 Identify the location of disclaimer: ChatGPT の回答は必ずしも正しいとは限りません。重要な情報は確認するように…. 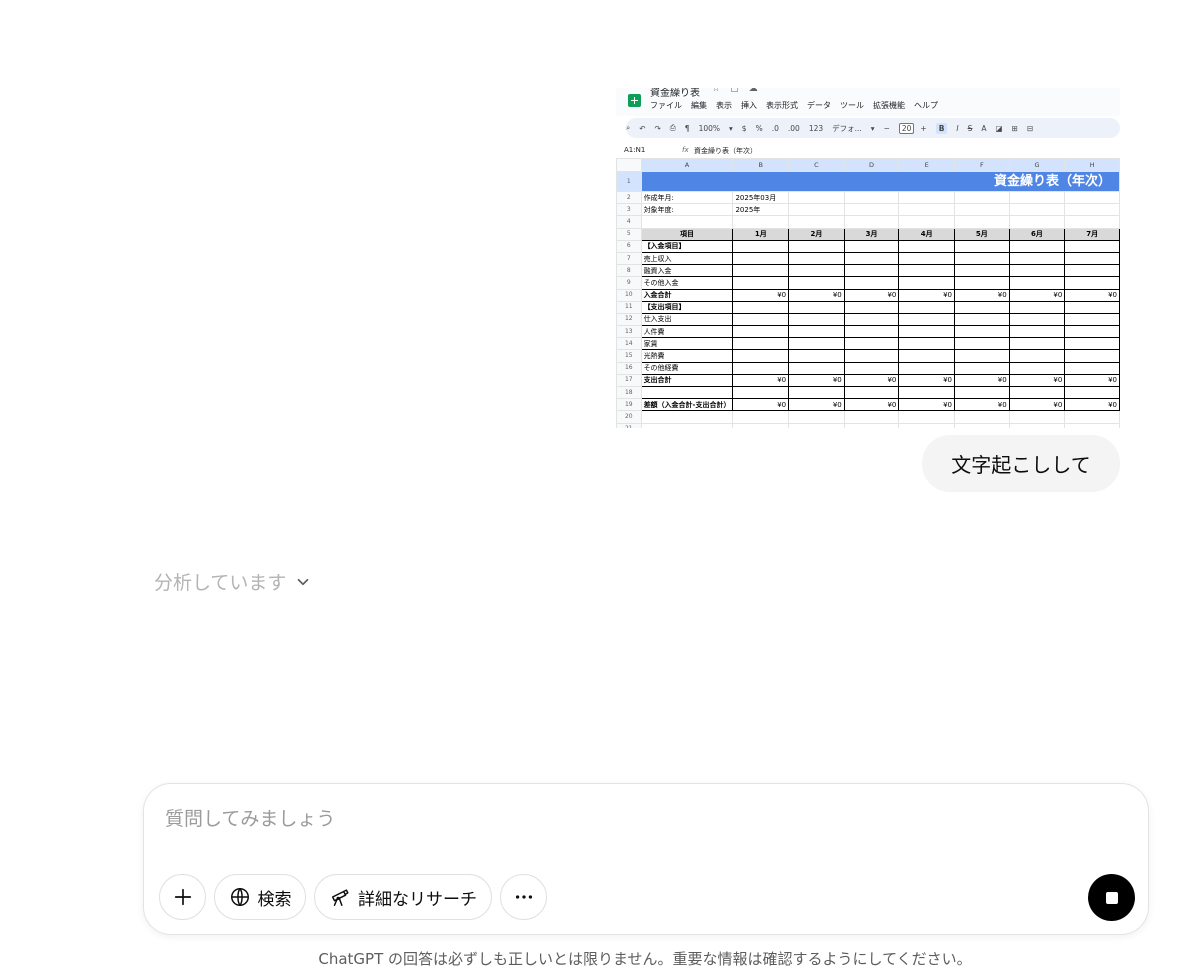
(645, 959).